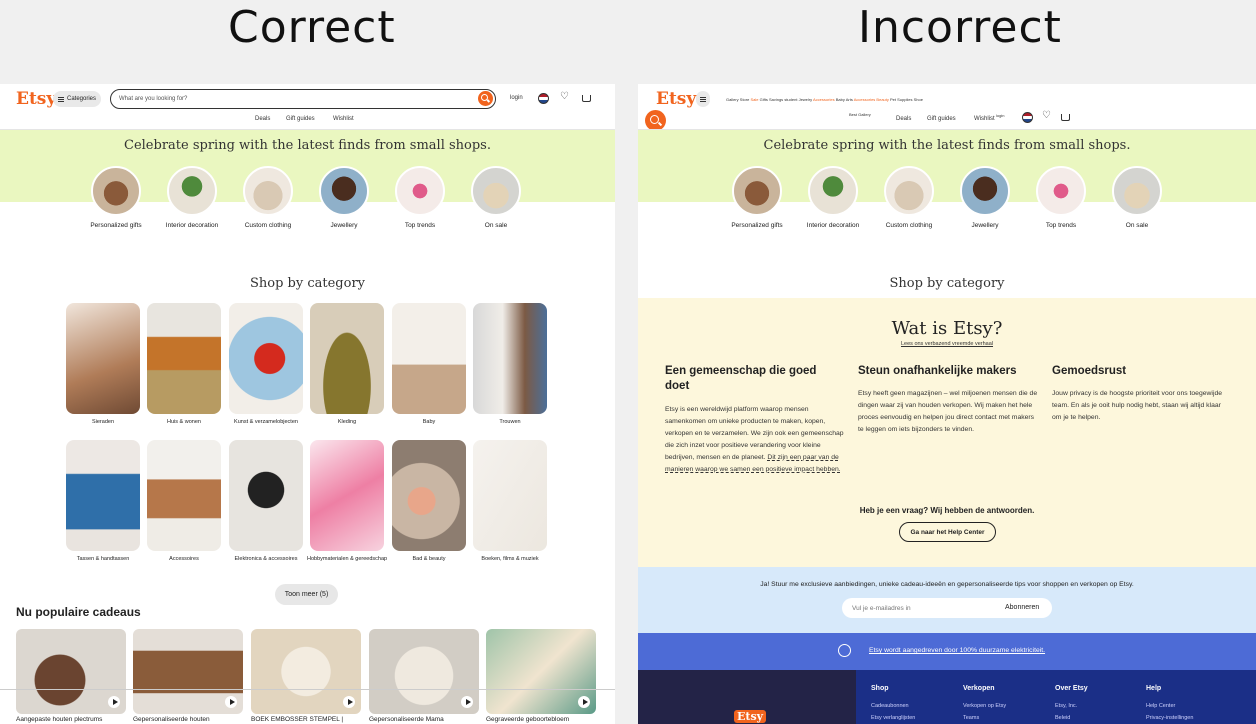 The image size is (1256, 724). I want to click on category-tile-tassen, so click(103, 495).